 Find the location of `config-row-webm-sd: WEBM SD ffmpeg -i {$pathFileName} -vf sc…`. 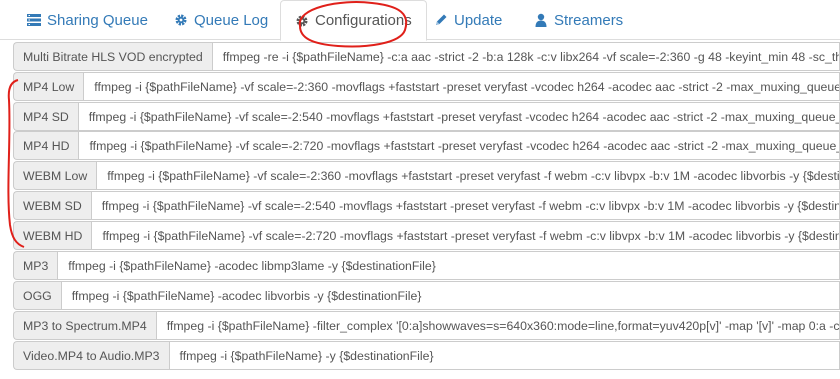

config-row-webm-sd: WEBM SD ffmpeg -i {$pathFileName} -vf sc… is located at coordinates (426, 205).